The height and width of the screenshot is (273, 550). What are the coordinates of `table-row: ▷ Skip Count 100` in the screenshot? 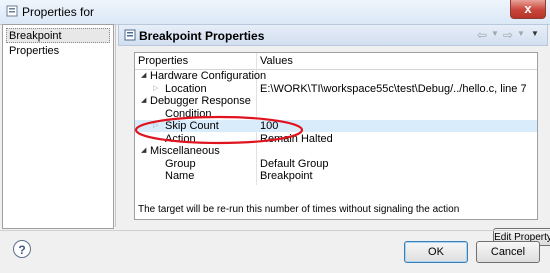 It's located at (336, 126).